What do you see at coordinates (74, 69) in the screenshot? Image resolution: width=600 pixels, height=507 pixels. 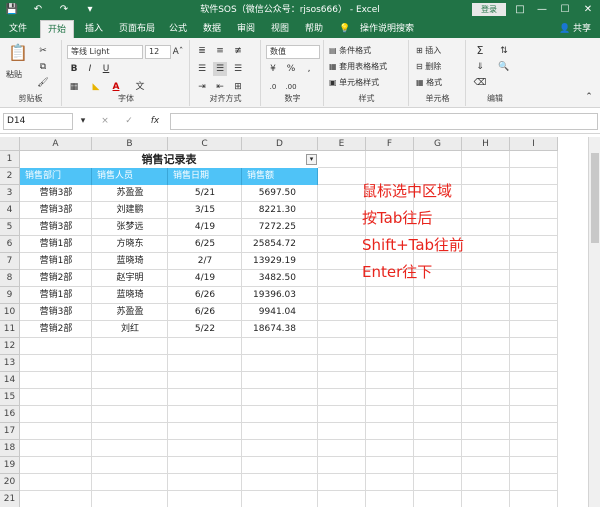 I see `bold-button: B` at bounding box center [74, 69].